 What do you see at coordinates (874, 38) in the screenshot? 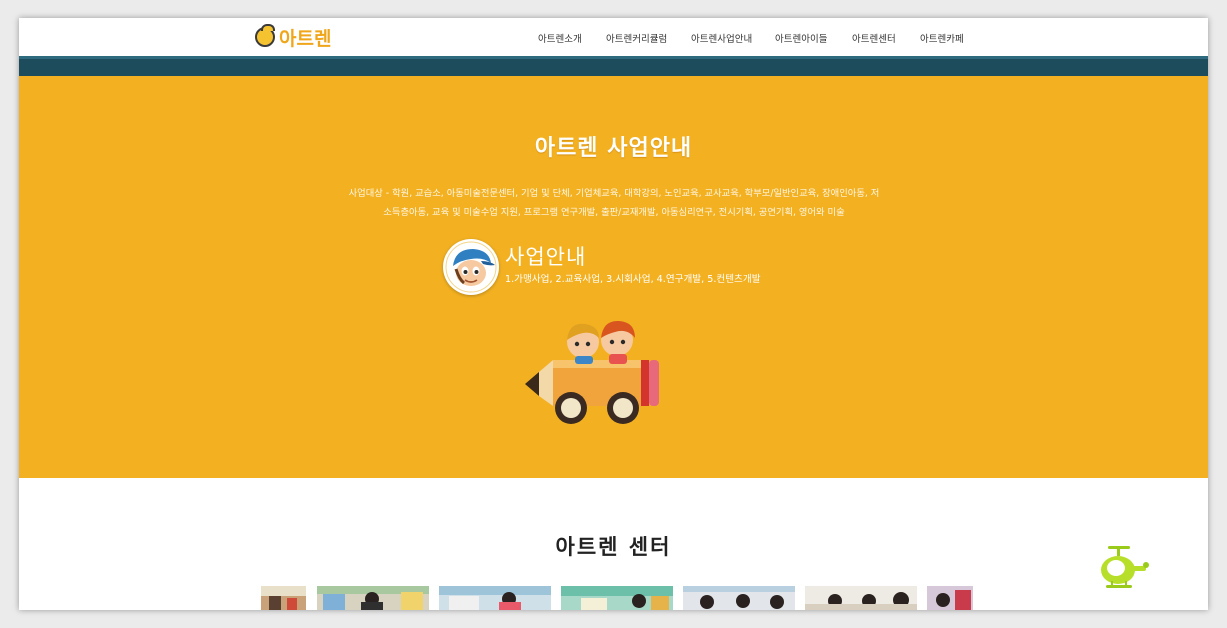
I see `nav-item-center: 아트렌센터` at bounding box center [874, 38].